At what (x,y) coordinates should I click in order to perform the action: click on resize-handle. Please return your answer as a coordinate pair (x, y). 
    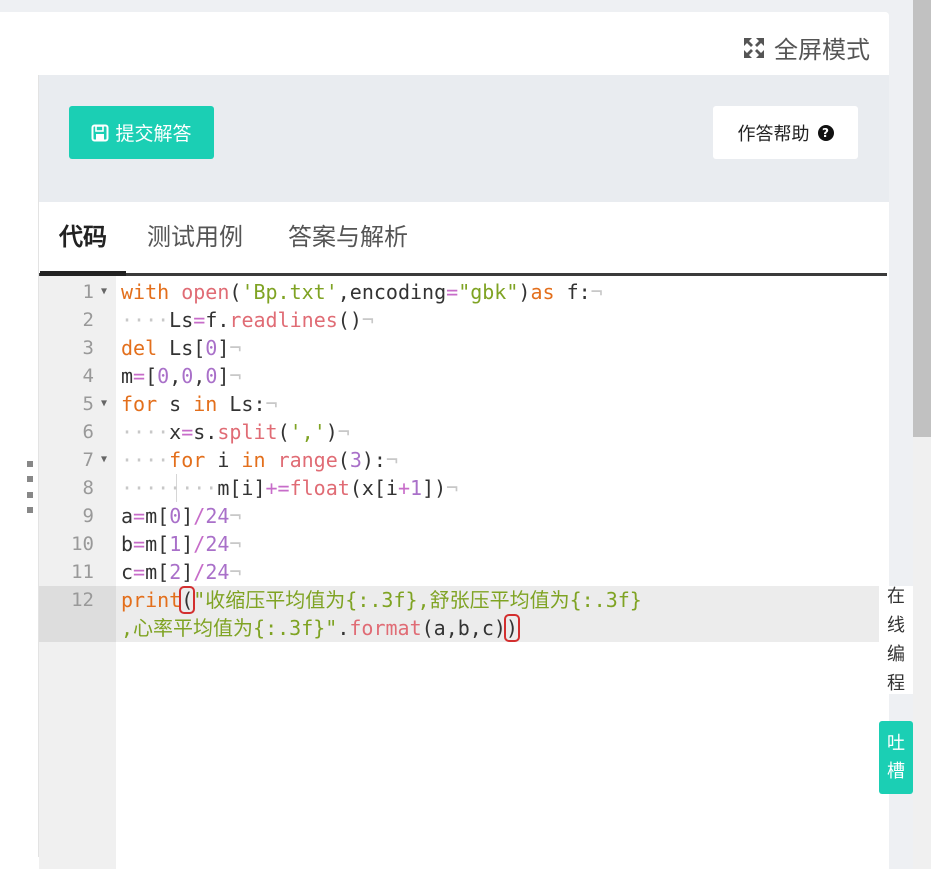
    Looking at the image, I should click on (30, 487).